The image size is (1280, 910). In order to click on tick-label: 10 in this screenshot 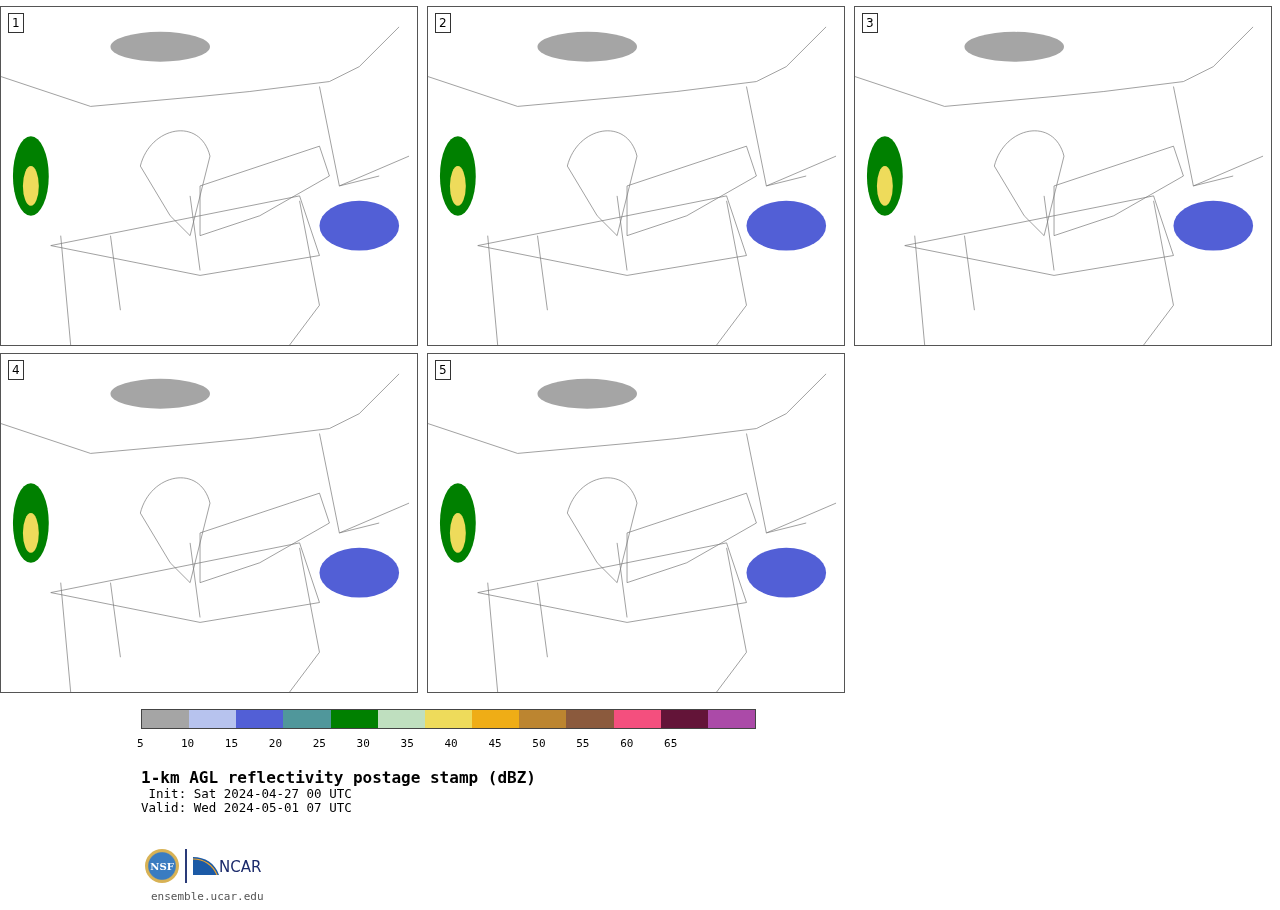, I will do `click(187, 743)`.